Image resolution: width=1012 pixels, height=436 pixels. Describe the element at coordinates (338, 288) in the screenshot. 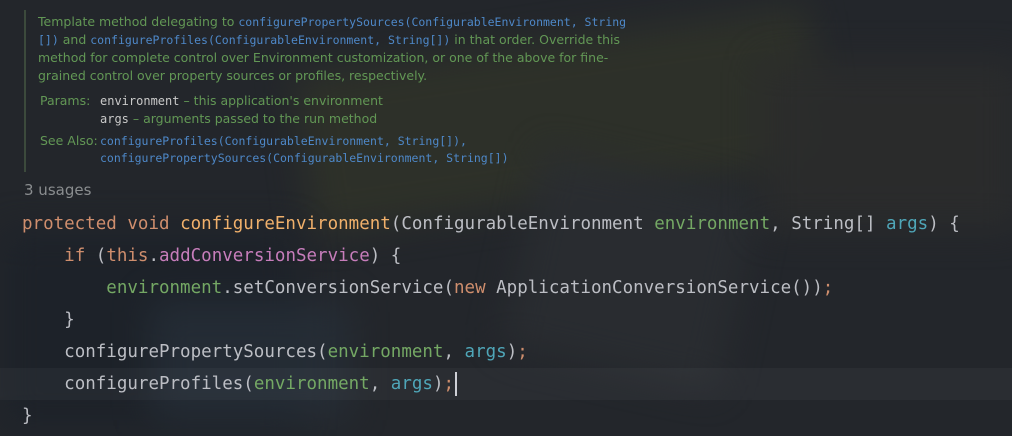

I see `method-call-set-conversion-service: .setConversionService(` at that location.